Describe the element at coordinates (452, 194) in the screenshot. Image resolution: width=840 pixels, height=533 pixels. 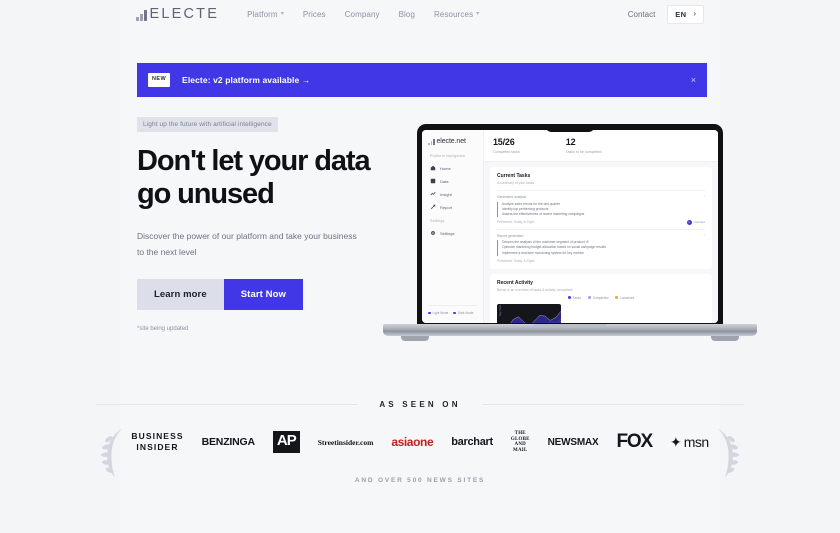
I see `sidebar-item-insight: Insight` at that location.